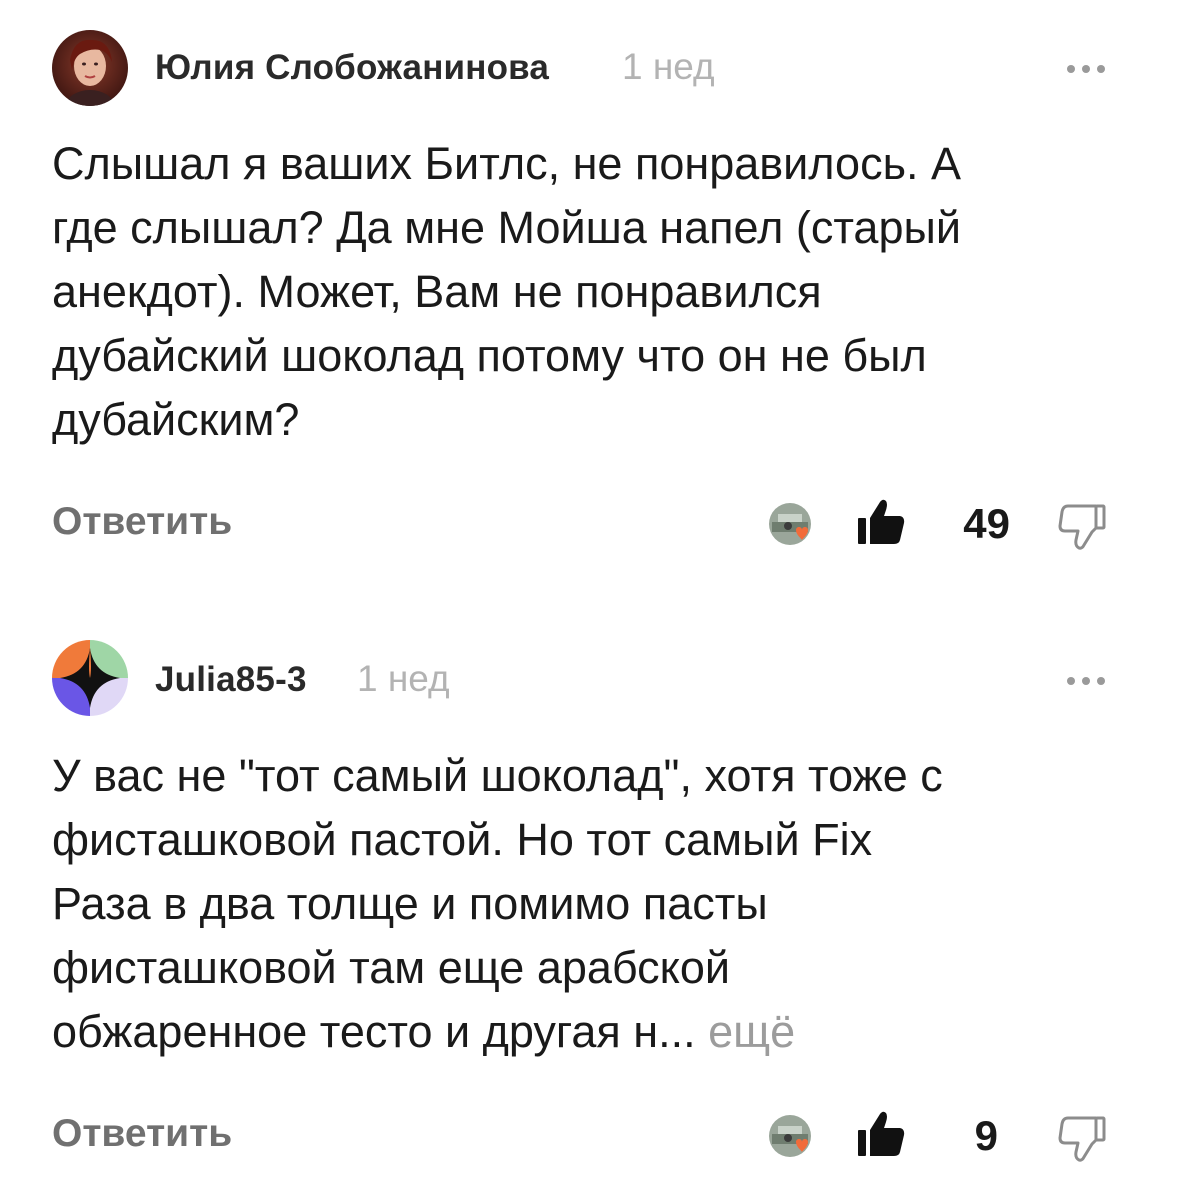  Describe the element at coordinates (231, 680) in the screenshot. I see `author-name: Julia85-3` at that location.